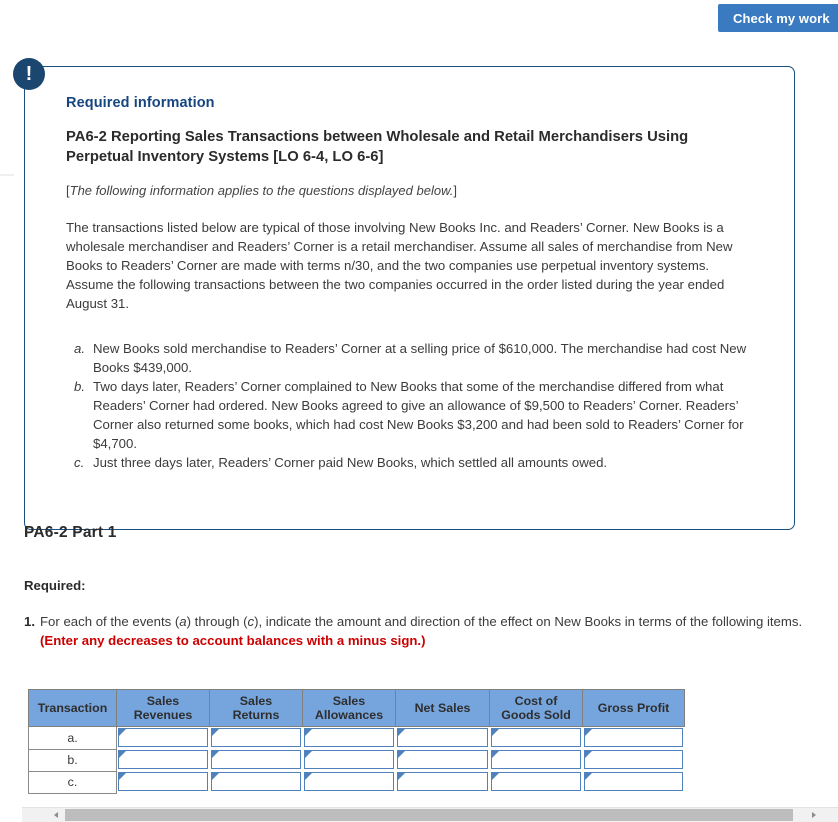  I want to click on input-a-sales-allowances, so click(348, 737).